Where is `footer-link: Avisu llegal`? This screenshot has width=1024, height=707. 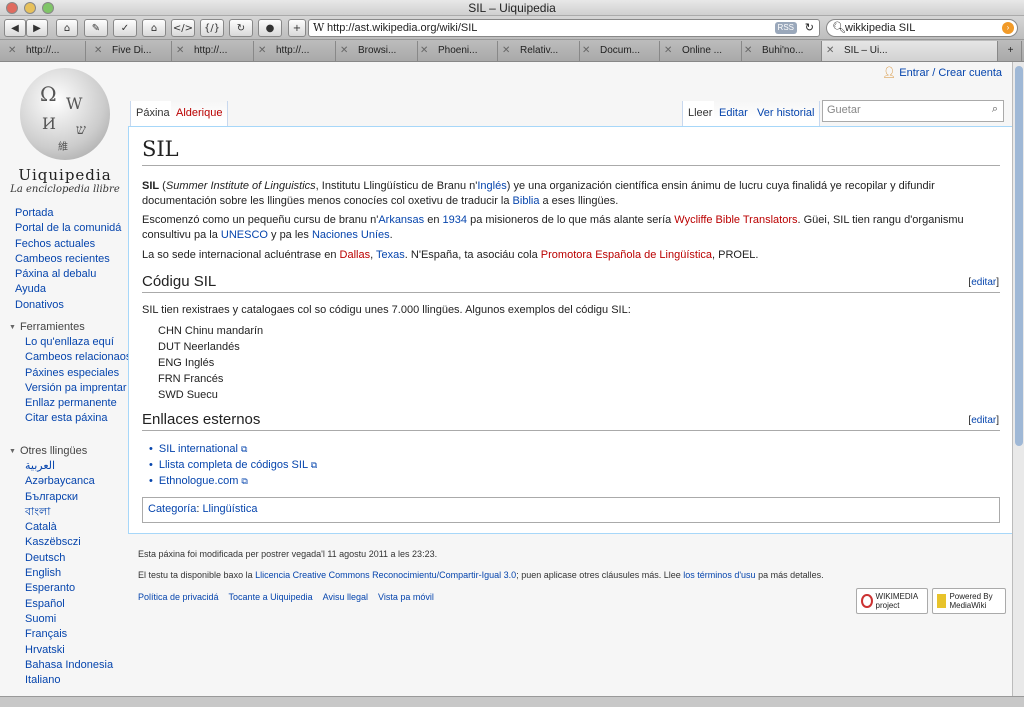
footer-link: Avisu llegal is located at coordinates (345, 597).